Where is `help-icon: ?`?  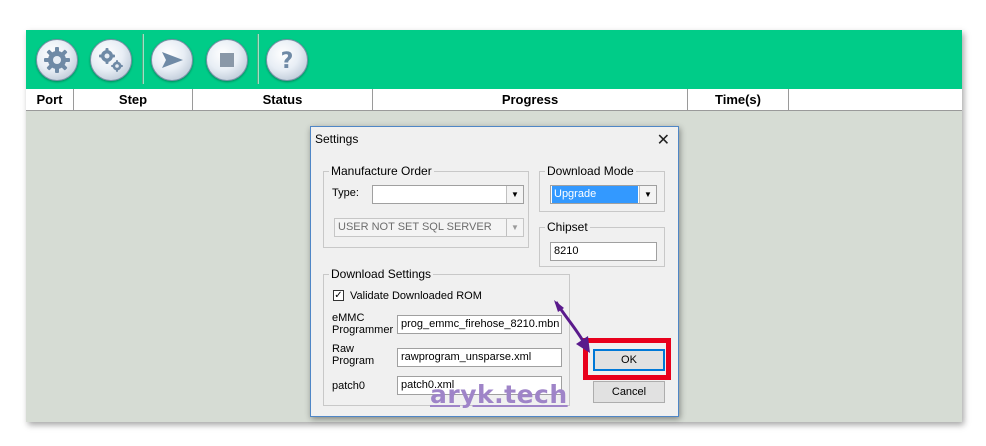 help-icon: ? is located at coordinates (287, 61).